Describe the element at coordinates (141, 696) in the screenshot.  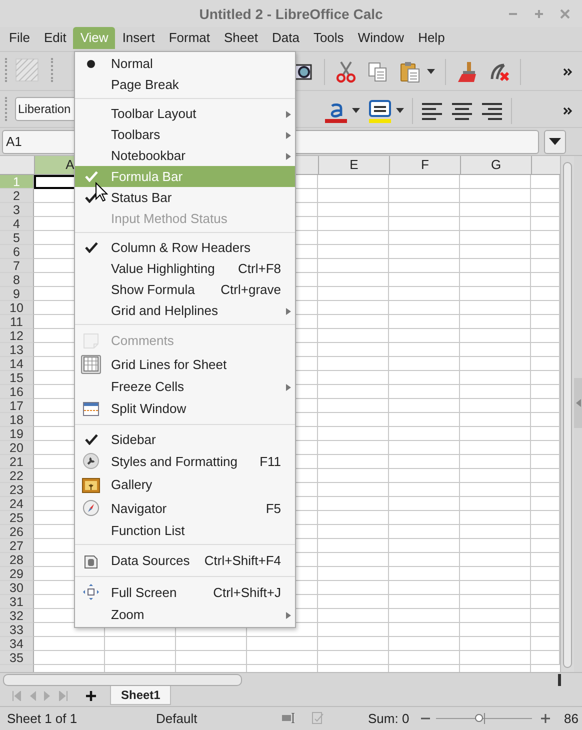
I see `sheet-tab: Sheet1` at that location.